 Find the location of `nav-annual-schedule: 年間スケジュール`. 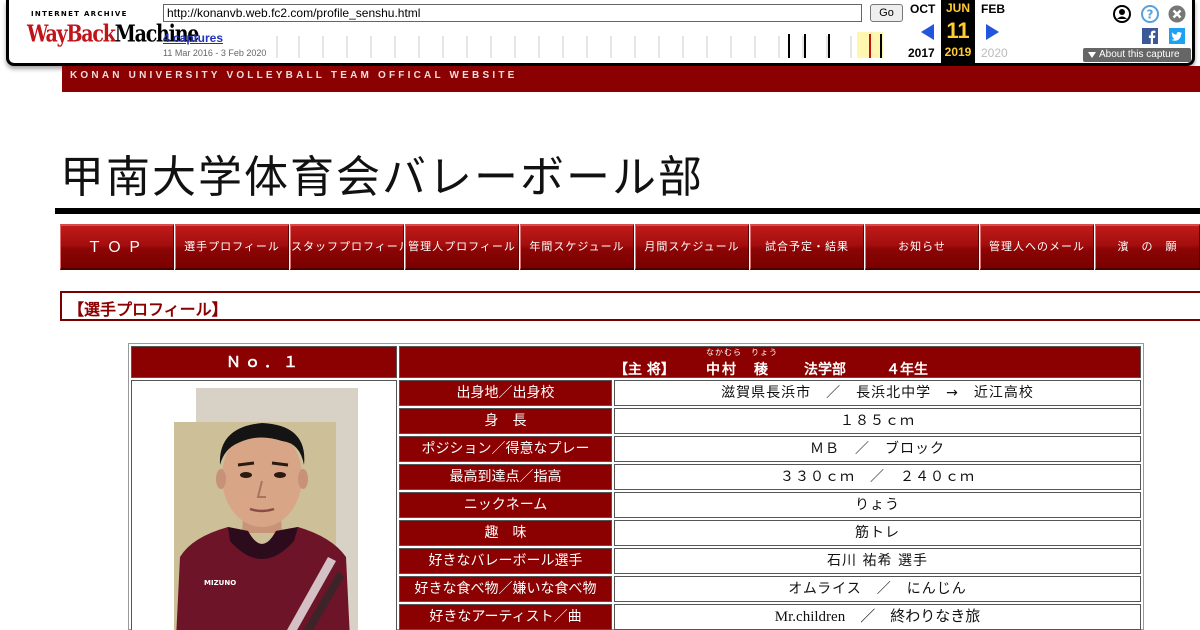

nav-annual-schedule: 年間スケジュール is located at coordinates (577, 247).